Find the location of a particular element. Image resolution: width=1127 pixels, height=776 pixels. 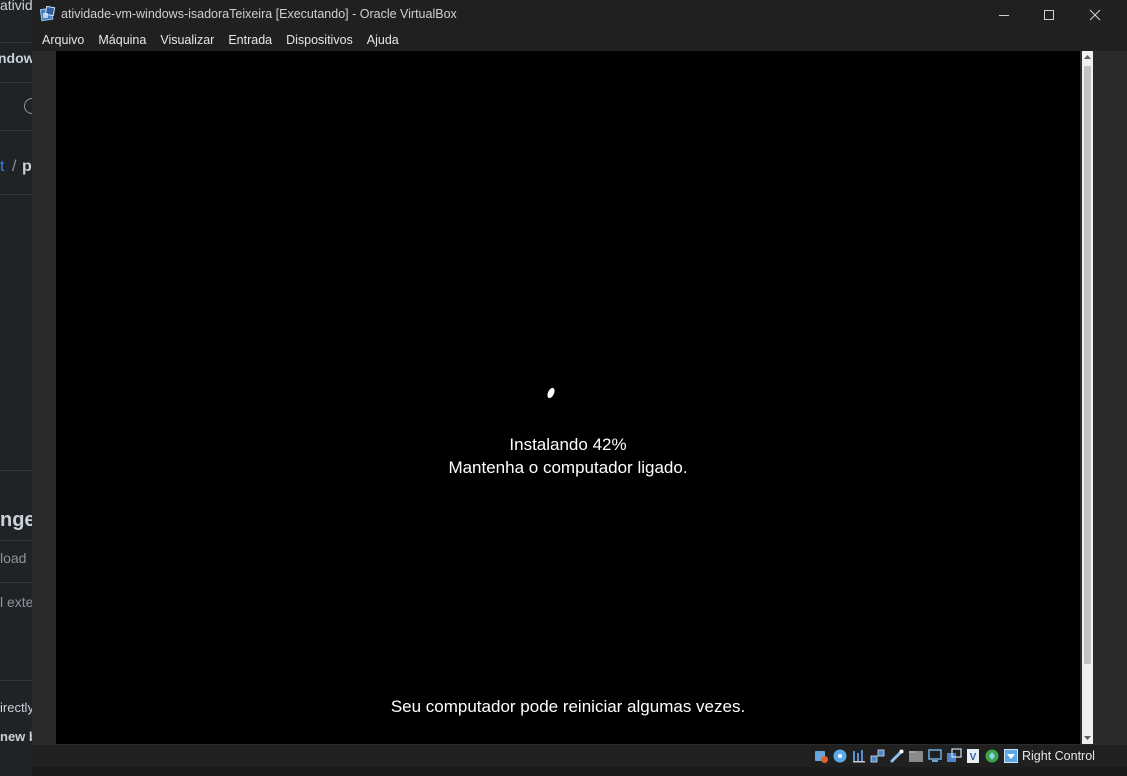

menu-item-visualizar: Visualizar is located at coordinates (187, 40).